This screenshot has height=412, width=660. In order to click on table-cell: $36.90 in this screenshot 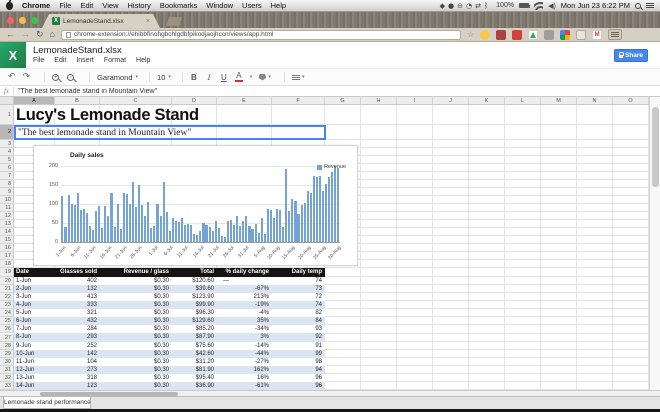, I will do `click(194, 386)`.